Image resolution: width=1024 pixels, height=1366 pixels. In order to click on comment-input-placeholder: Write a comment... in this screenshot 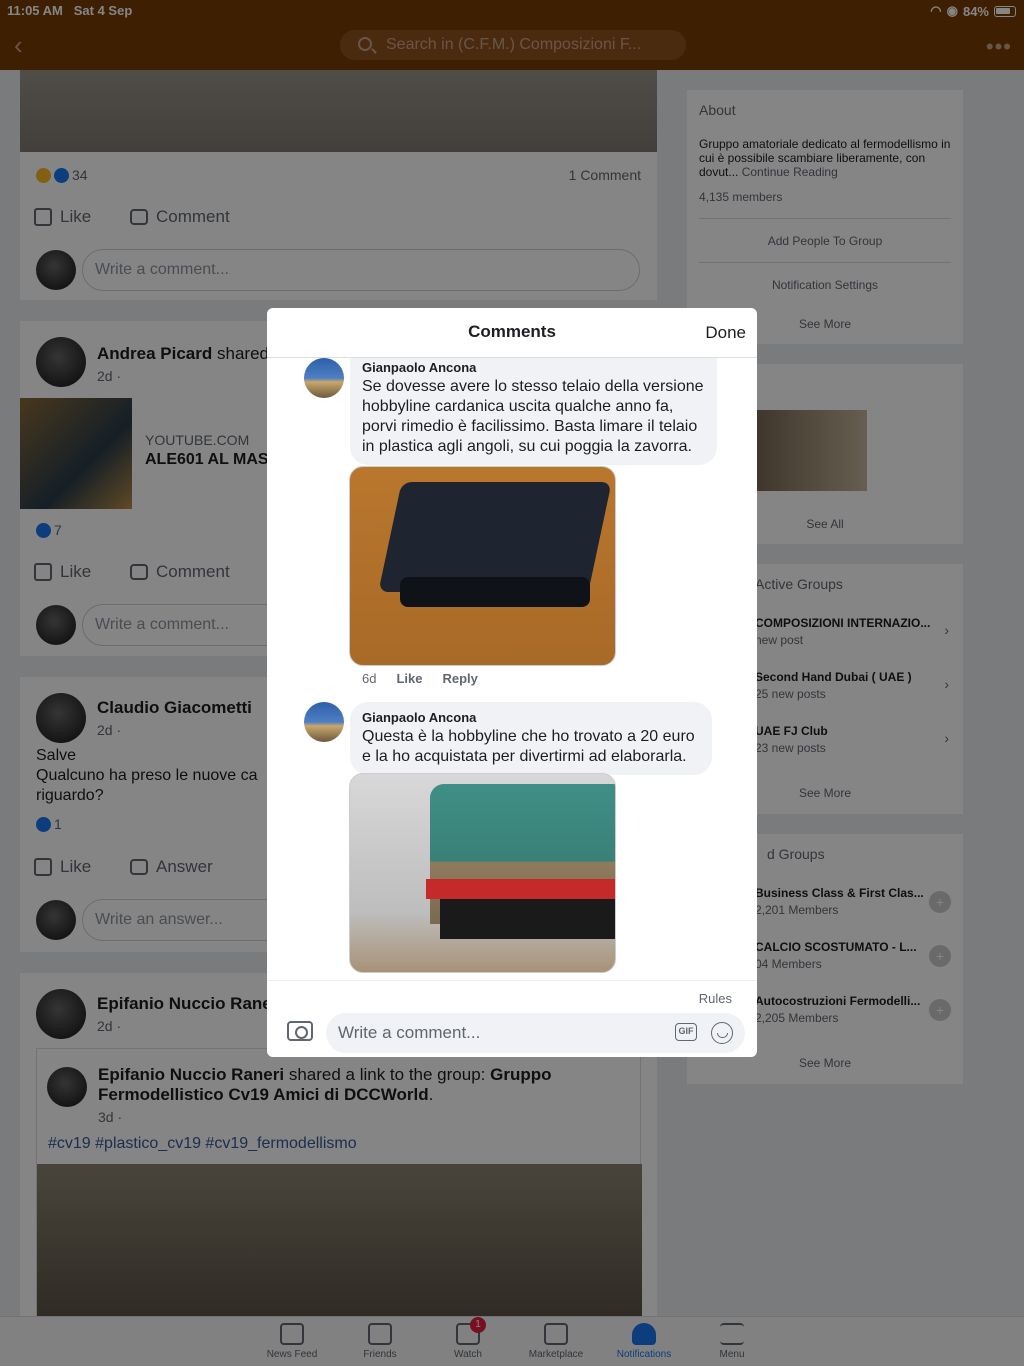, I will do `click(409, 1032)`.